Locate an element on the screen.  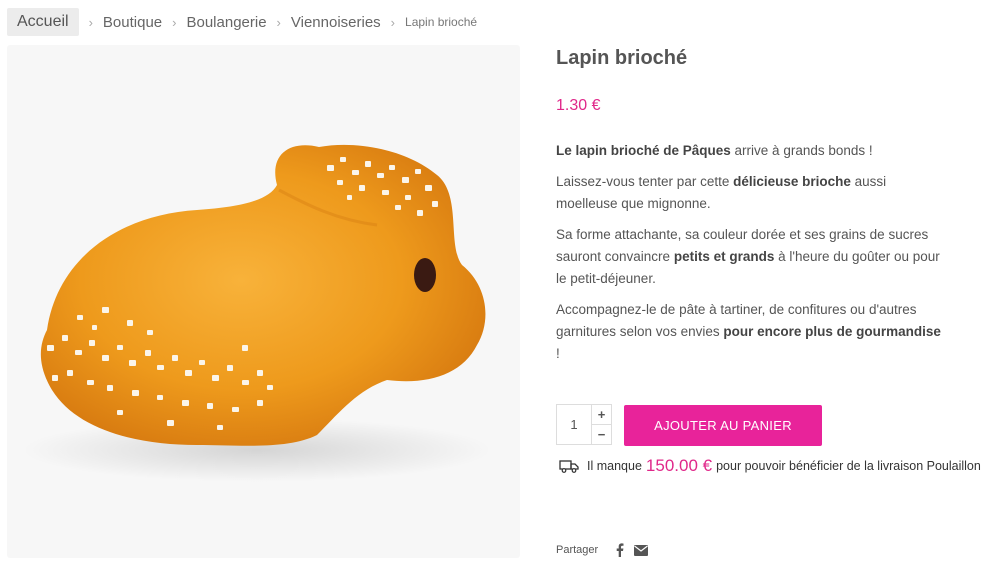
description-text: Laissez-vous tenter par cette is located at coordinates (645, 181).